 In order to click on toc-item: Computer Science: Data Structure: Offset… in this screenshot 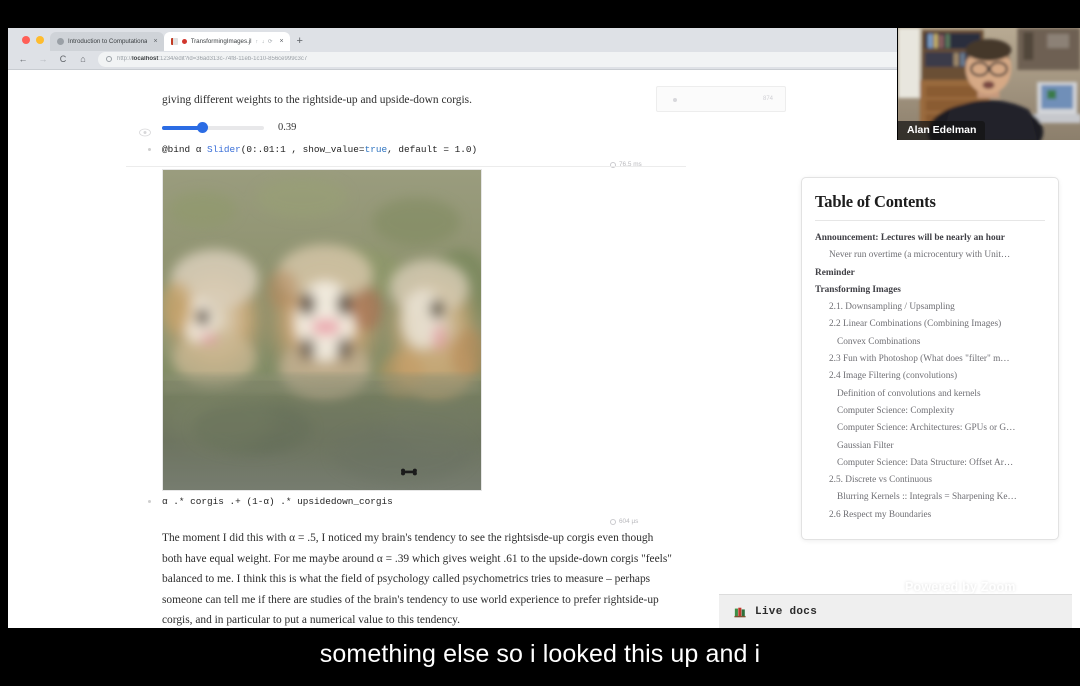, I will do `click(930, 463)`.